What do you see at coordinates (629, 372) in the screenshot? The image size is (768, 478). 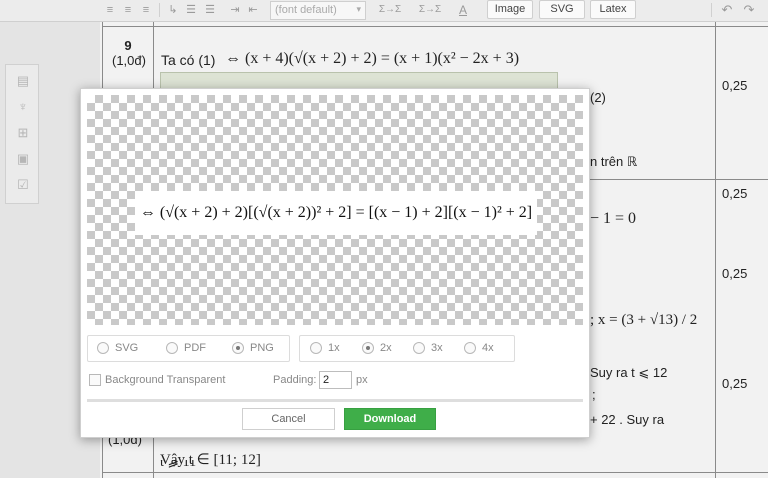 I see `suy-ra-text: Suy ra t ⩽ 12` at bounding box center [629, 372].